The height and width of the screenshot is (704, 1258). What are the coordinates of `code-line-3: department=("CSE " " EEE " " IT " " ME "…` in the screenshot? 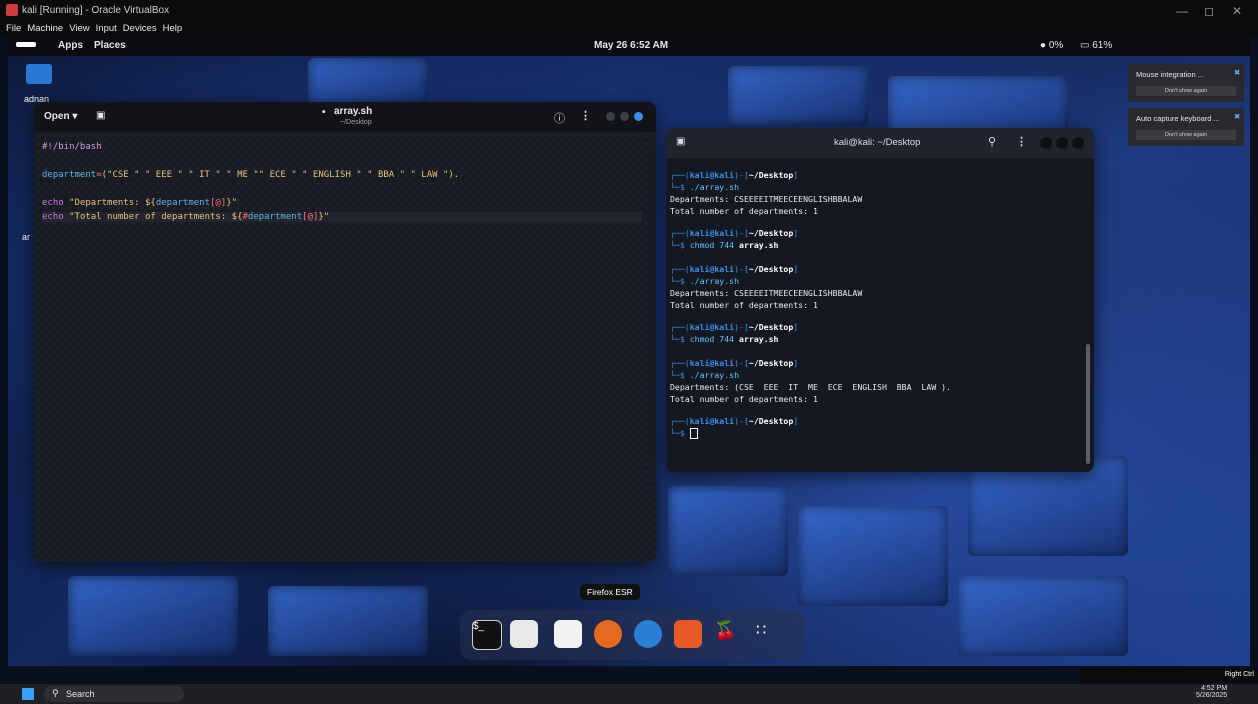 It's located at (250, 175).